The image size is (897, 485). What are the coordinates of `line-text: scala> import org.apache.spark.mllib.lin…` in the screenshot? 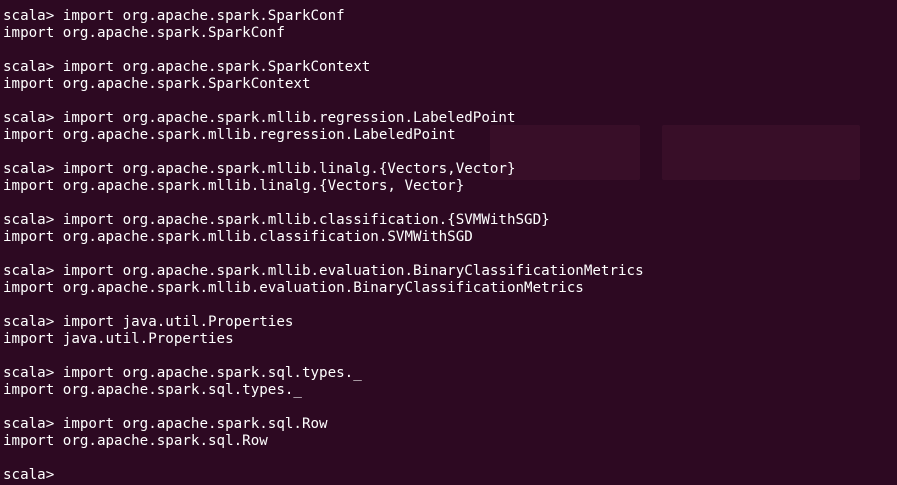 It's located at (259, 169).